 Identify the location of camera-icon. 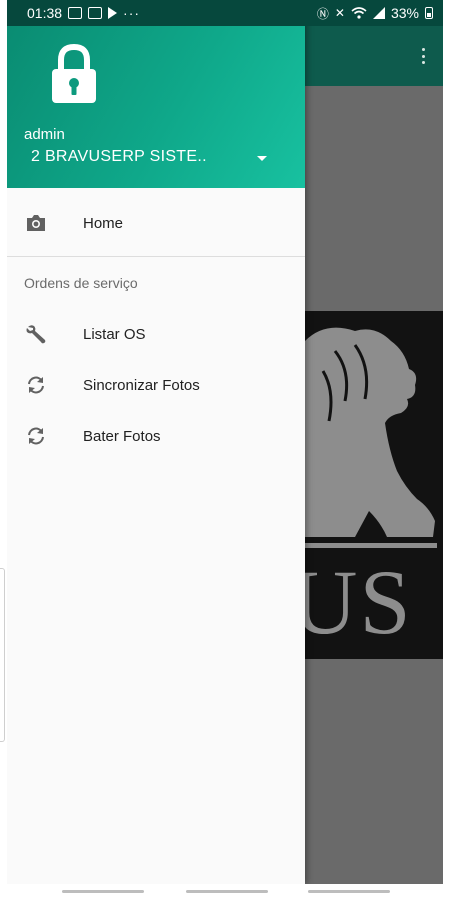
(36, 223).